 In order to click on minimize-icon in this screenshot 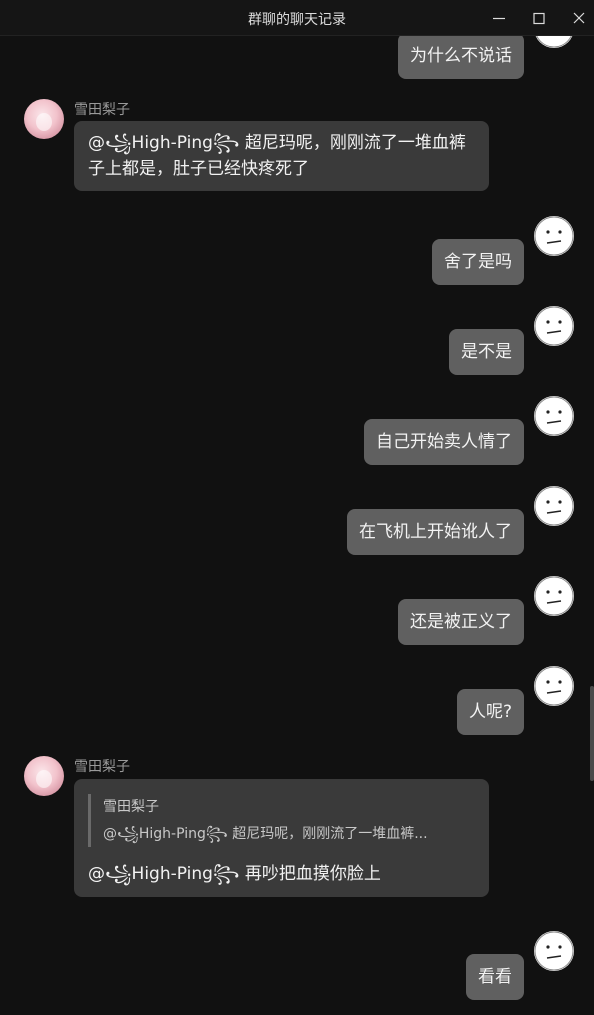, I will do `click(499, 18)`.